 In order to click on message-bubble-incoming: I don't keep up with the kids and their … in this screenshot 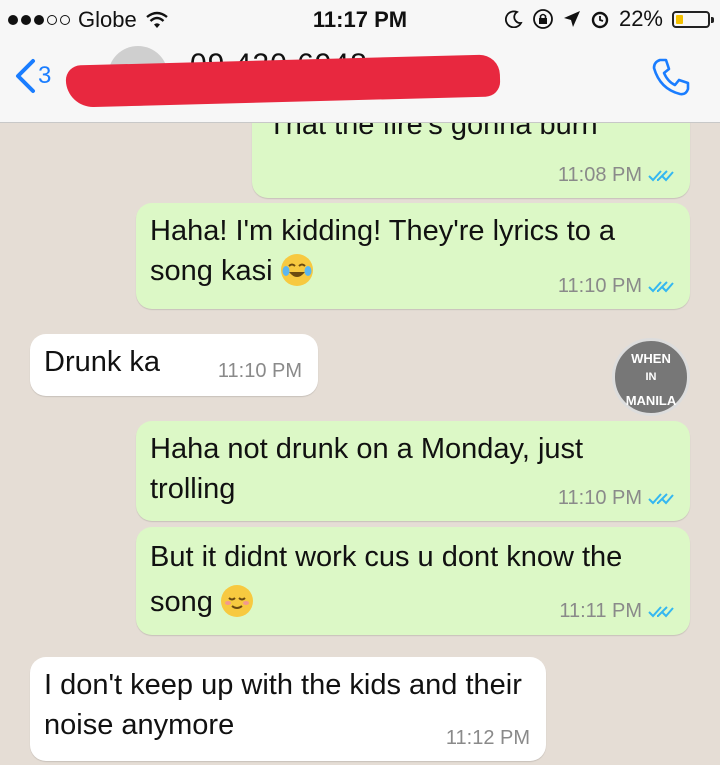, I will do `click(288, 709)`.